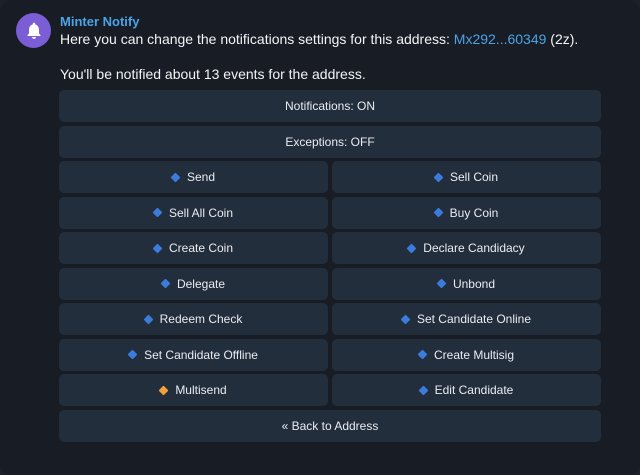 The height and width of the screenshot is (475, 640). Describe the element at coordinates (330, 177) in the screenshot. I see `keyboard-row: Send Sell Coin` at that location.